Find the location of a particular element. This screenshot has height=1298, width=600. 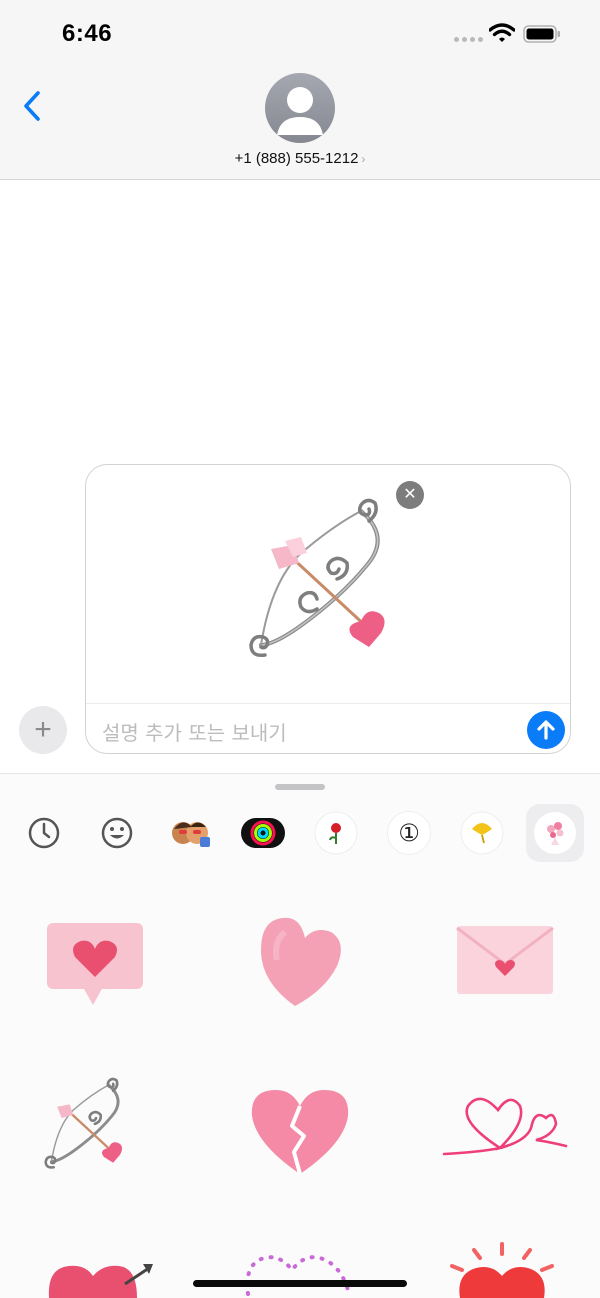

emoji-app-button is located at coordinates (117, 833).